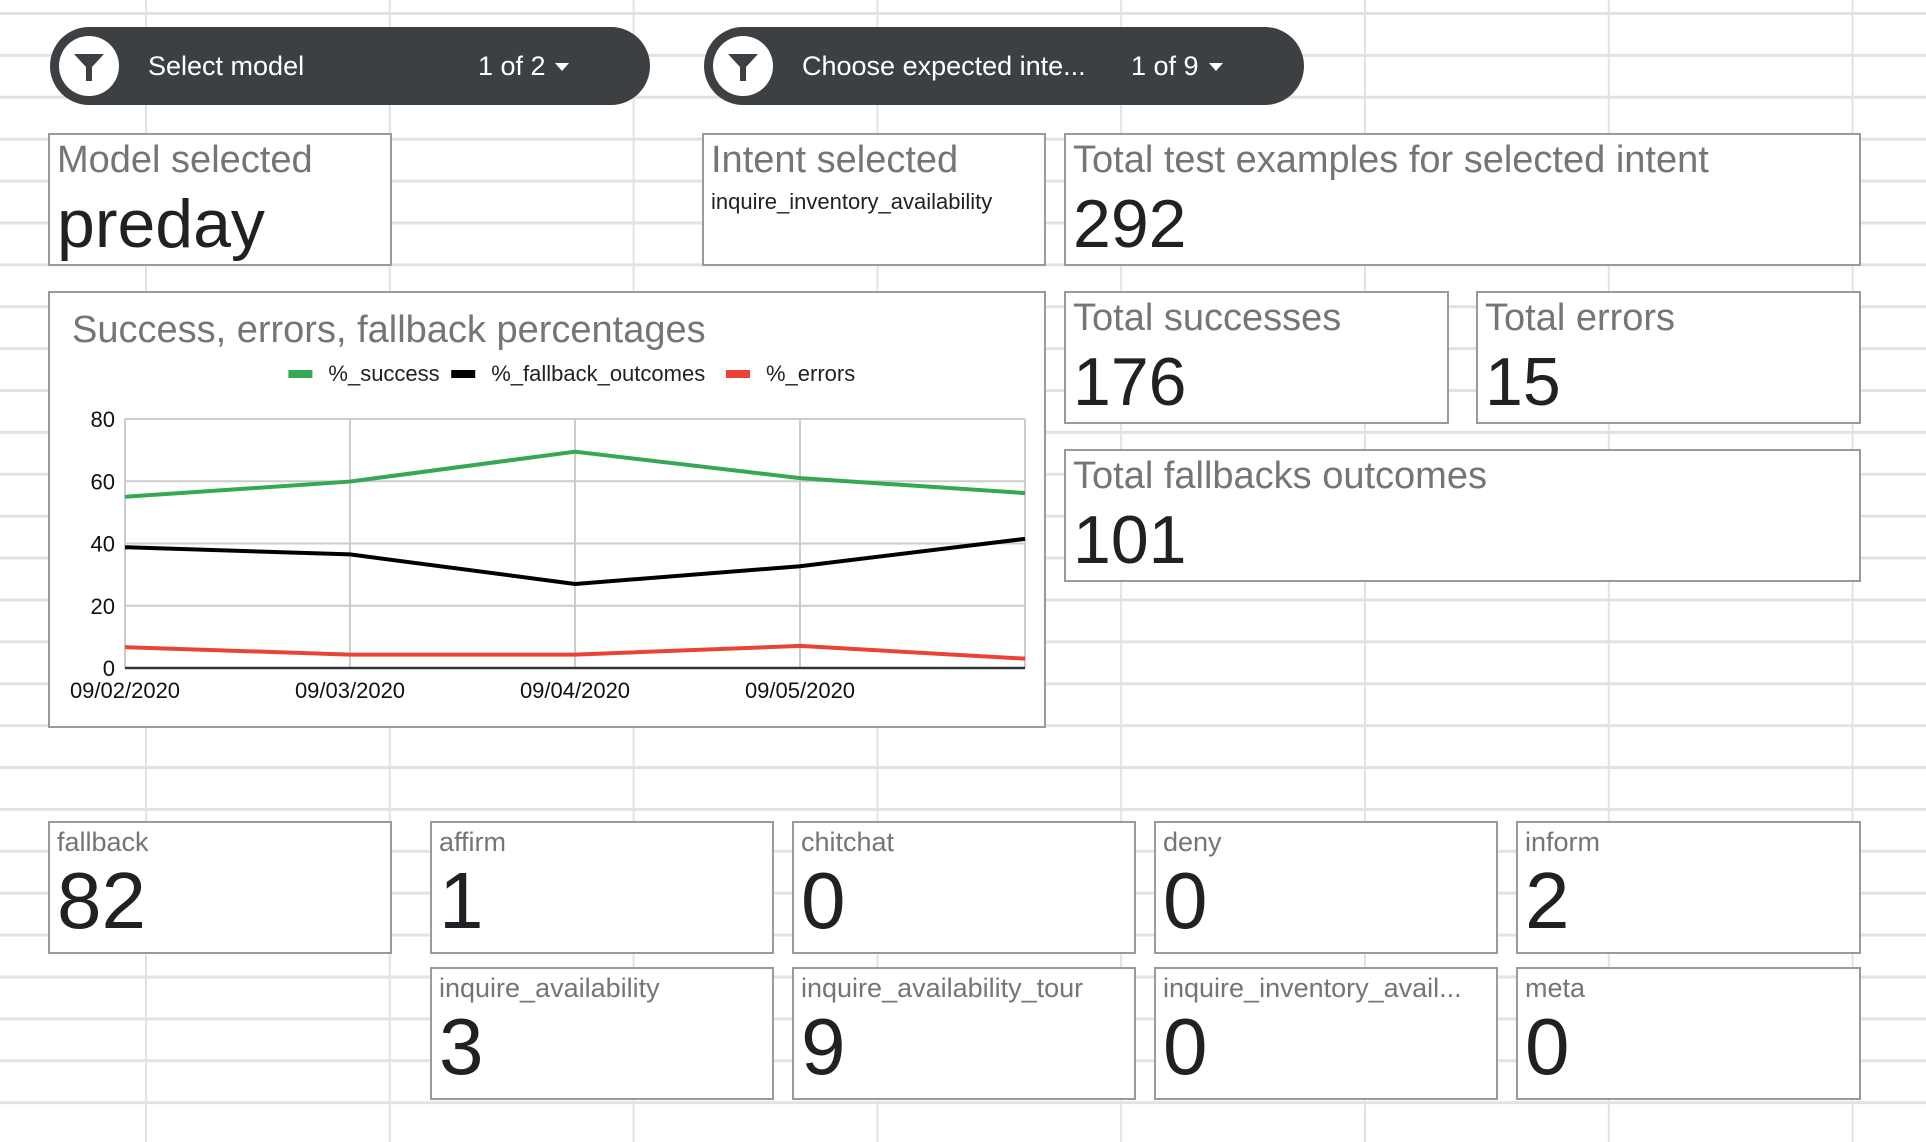 The image size is (1926, 1142). I want to click on filter-count: 1 of 2, so click(512, 66).